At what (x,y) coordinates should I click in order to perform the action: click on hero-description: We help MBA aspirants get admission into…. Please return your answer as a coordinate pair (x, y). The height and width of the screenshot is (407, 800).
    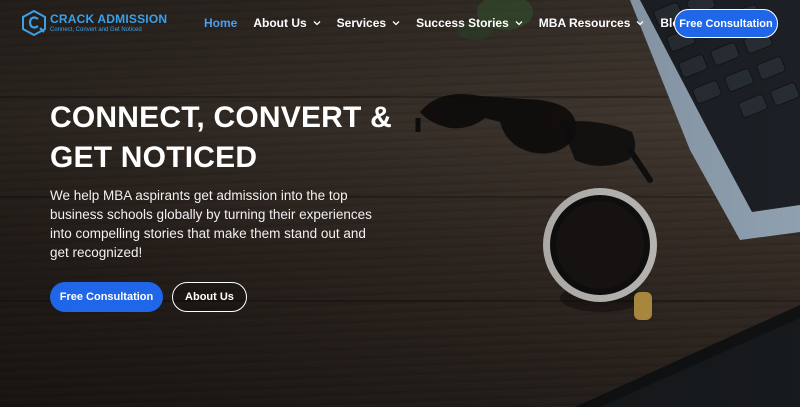
    Looking at the image, I should click on (211, 224).